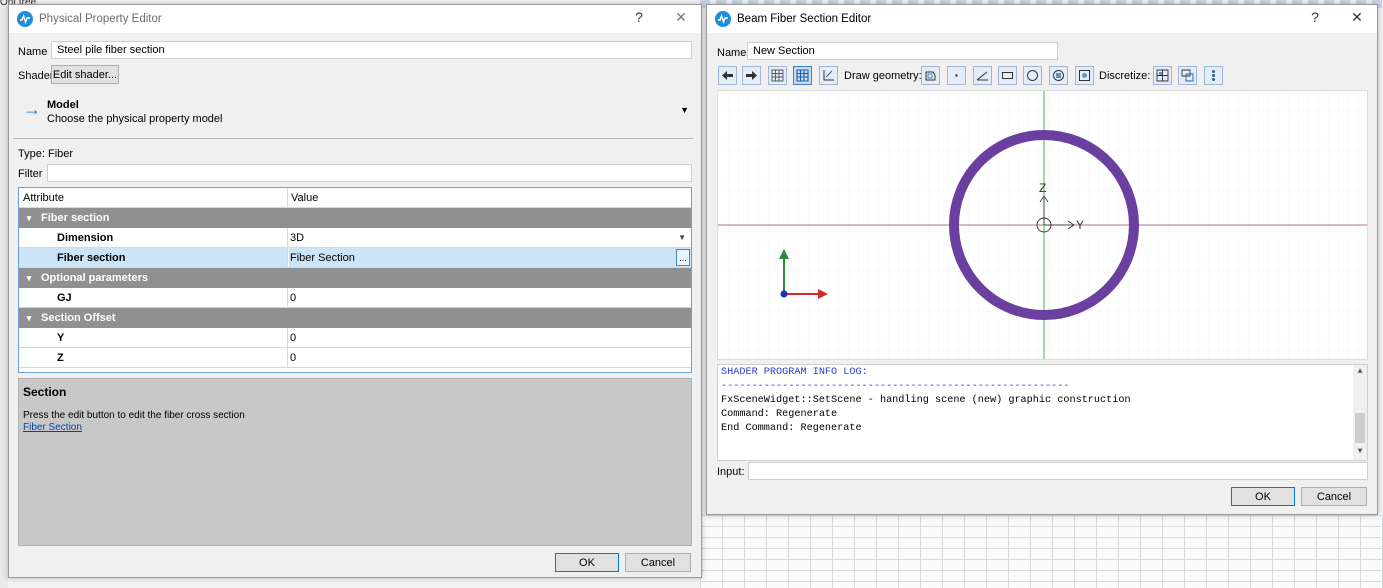 The height and width of the screenshot is (588, 1383). Describe the element at coordinates (1032, 75) in the screenshot. I see `draw-circle-button` at that location.